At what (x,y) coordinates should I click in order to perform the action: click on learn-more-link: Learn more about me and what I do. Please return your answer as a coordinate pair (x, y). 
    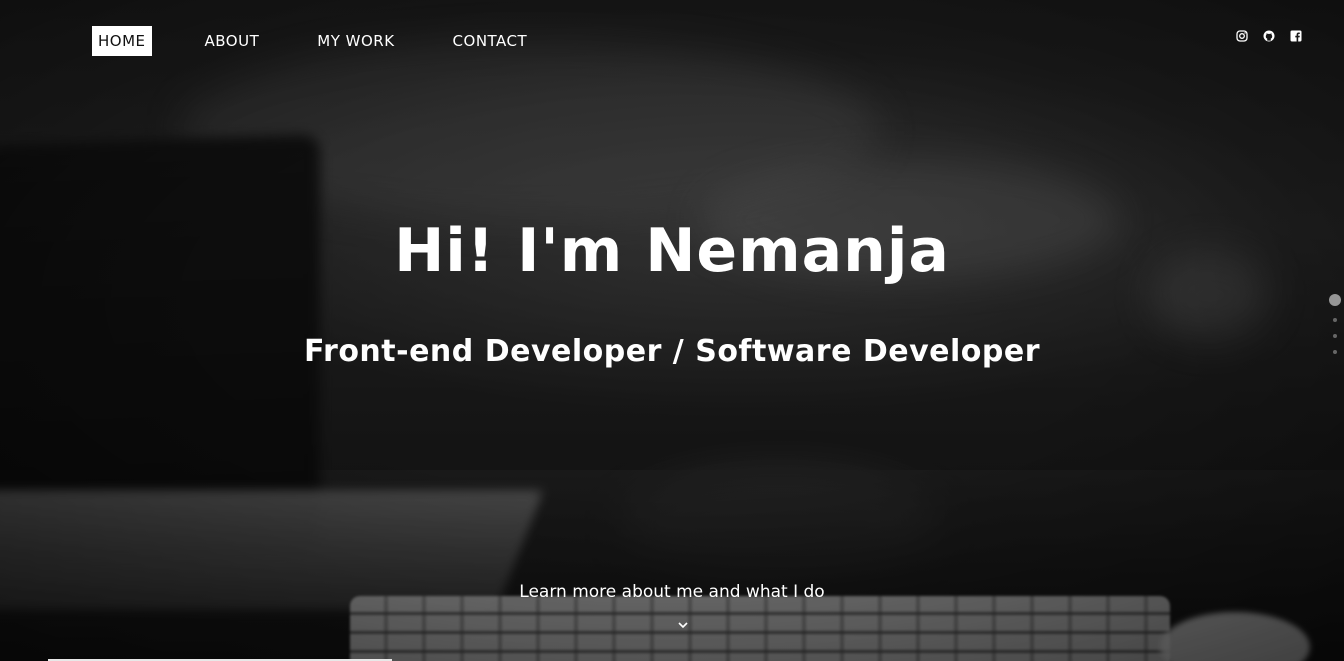
    Looking at the image, I should click on (672, 592).